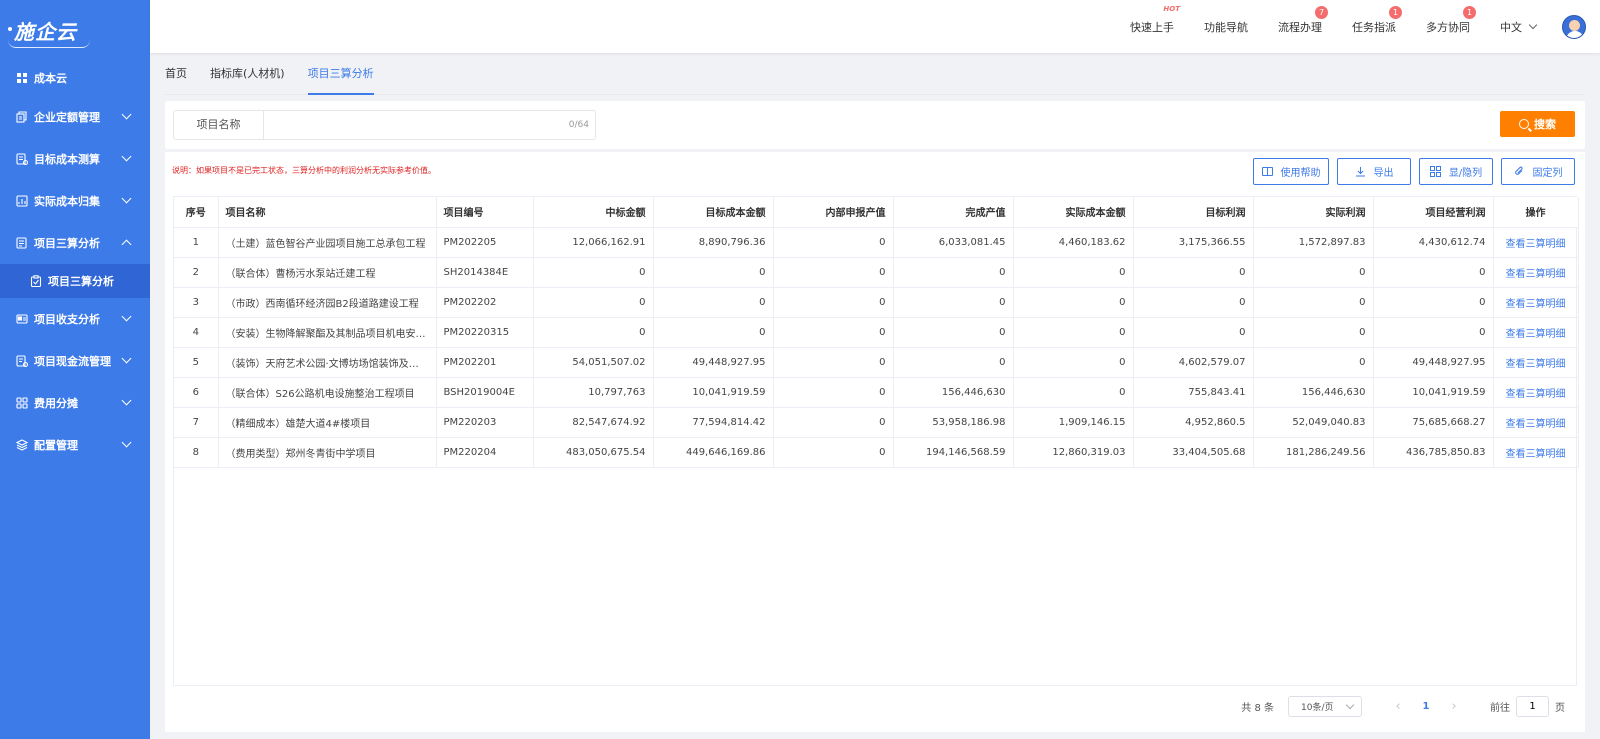 The width and height of the screenshot is (1600, 739). What do you see at coordinates (1360, 171) in the screenshot?
I see `download-icon` at bounding box center [1360, 171].